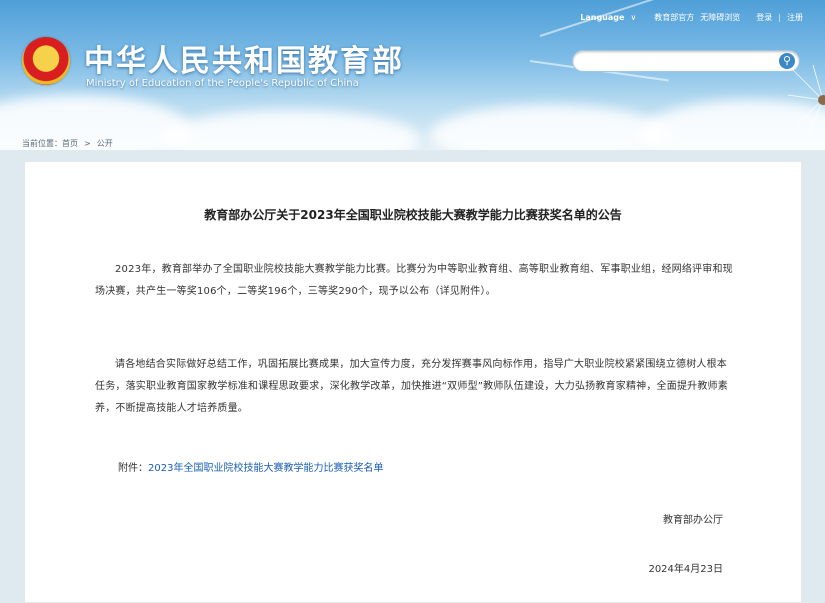 This screenshot has width=825, height=603. I want to click on article-signer: 教育部办公厅, so click(693, 520).